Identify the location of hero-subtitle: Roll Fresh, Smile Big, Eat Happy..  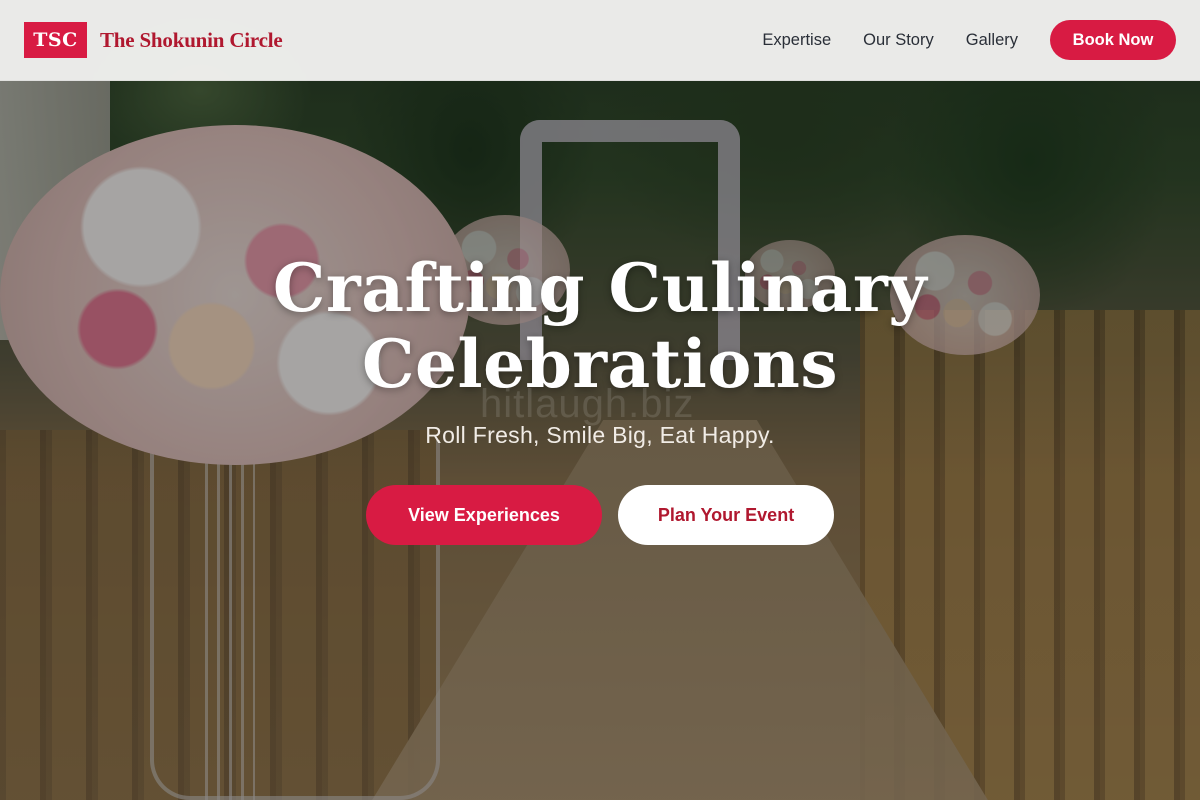
(600, 435).